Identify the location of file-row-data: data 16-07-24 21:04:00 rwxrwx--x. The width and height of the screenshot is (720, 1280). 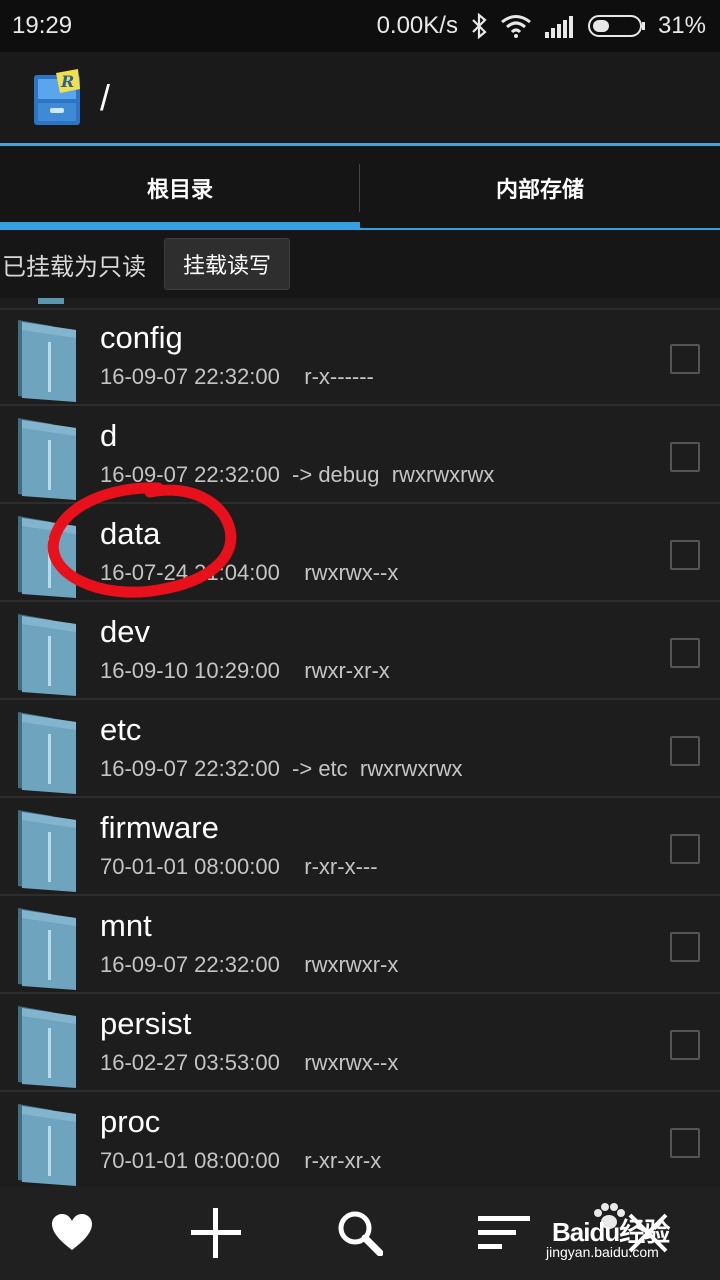
(360, 554).